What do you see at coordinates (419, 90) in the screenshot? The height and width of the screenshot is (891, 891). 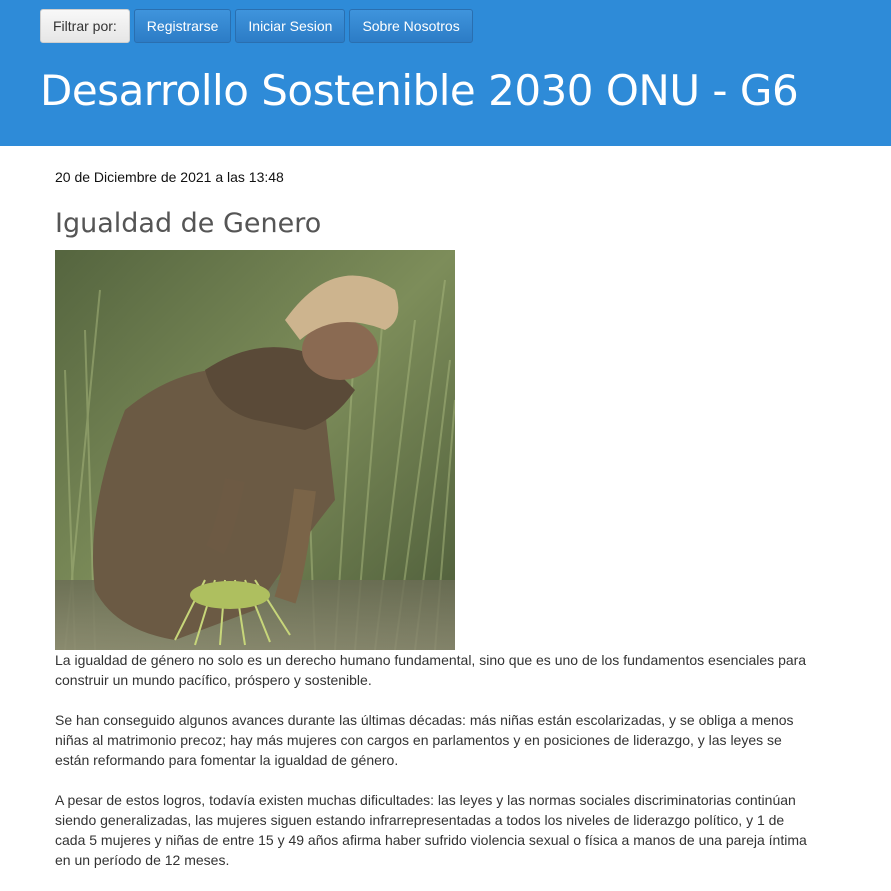 I see `site-title: Desarrollo Sostenible 2030 ONU - G6` at bounding box center [419, 90].